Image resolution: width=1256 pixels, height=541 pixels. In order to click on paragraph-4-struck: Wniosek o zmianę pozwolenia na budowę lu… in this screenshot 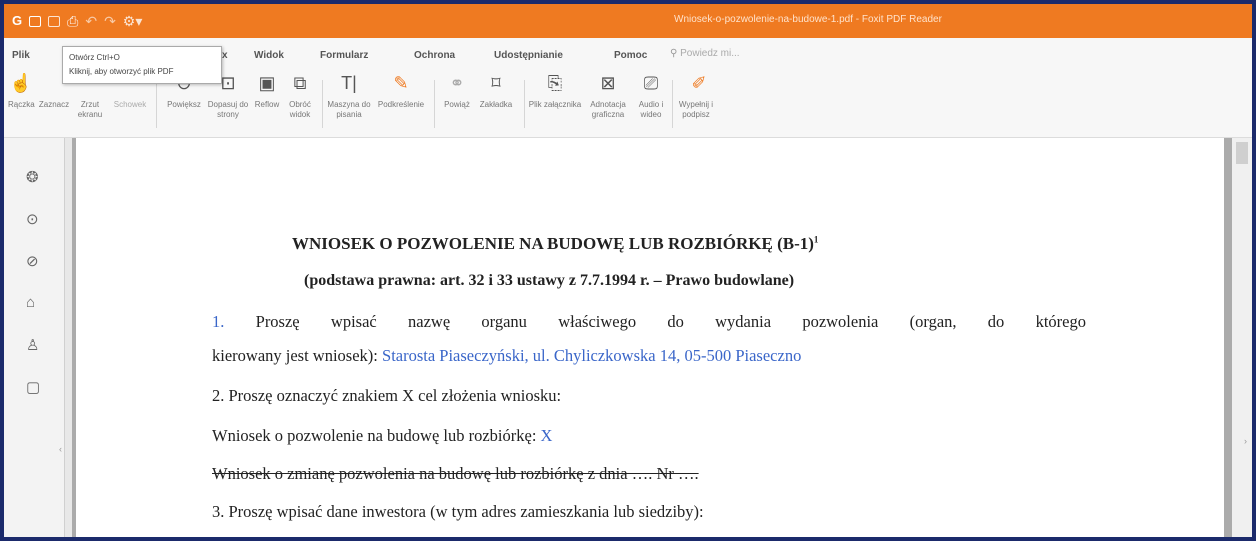, I will do `click(455, 473)`.